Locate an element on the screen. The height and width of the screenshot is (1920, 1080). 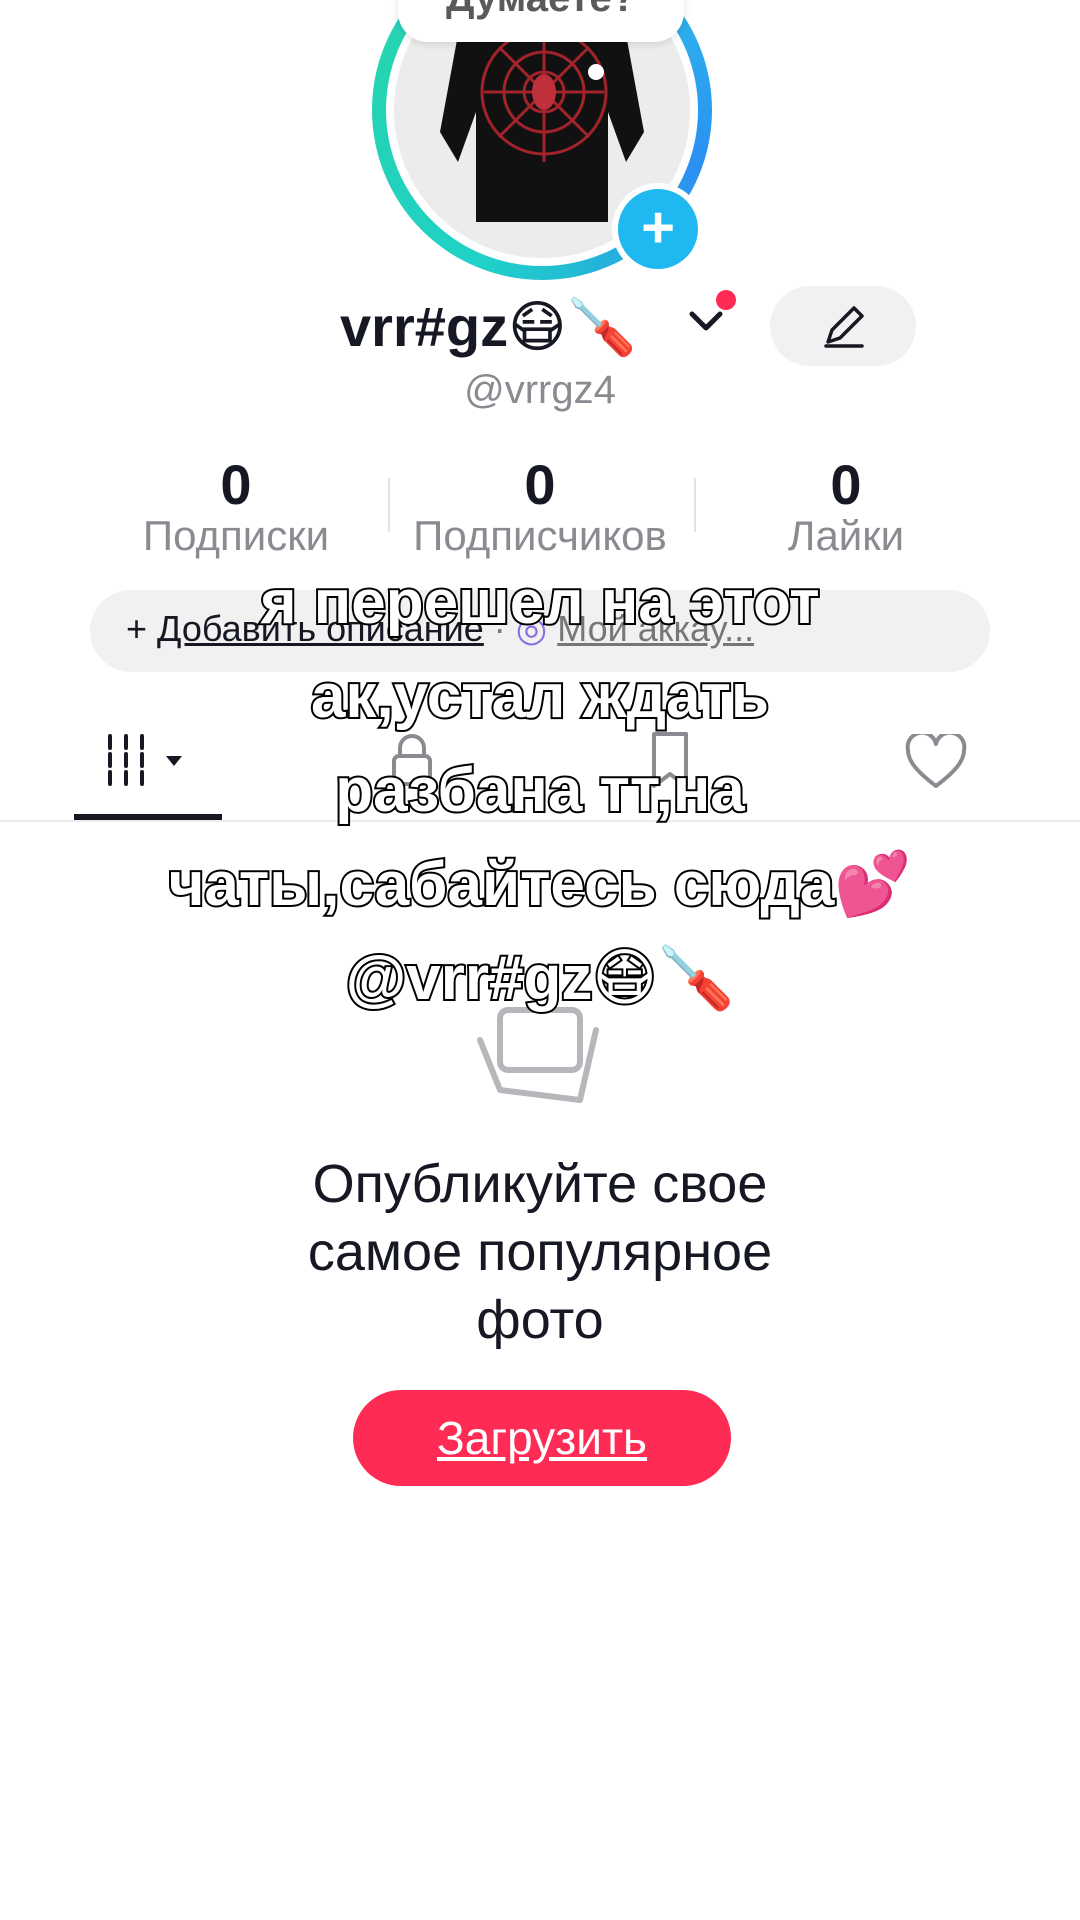
empty-state-line: самое популярное is located at coordinates (540, 1252).